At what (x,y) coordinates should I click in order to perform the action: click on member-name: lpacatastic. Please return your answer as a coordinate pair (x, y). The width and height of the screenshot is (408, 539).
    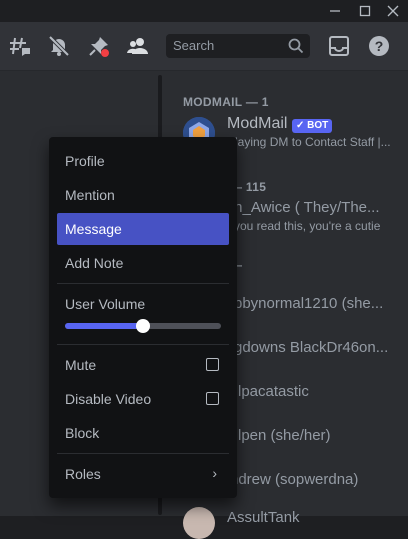
    Looking at the image, I should click on (273, 391).